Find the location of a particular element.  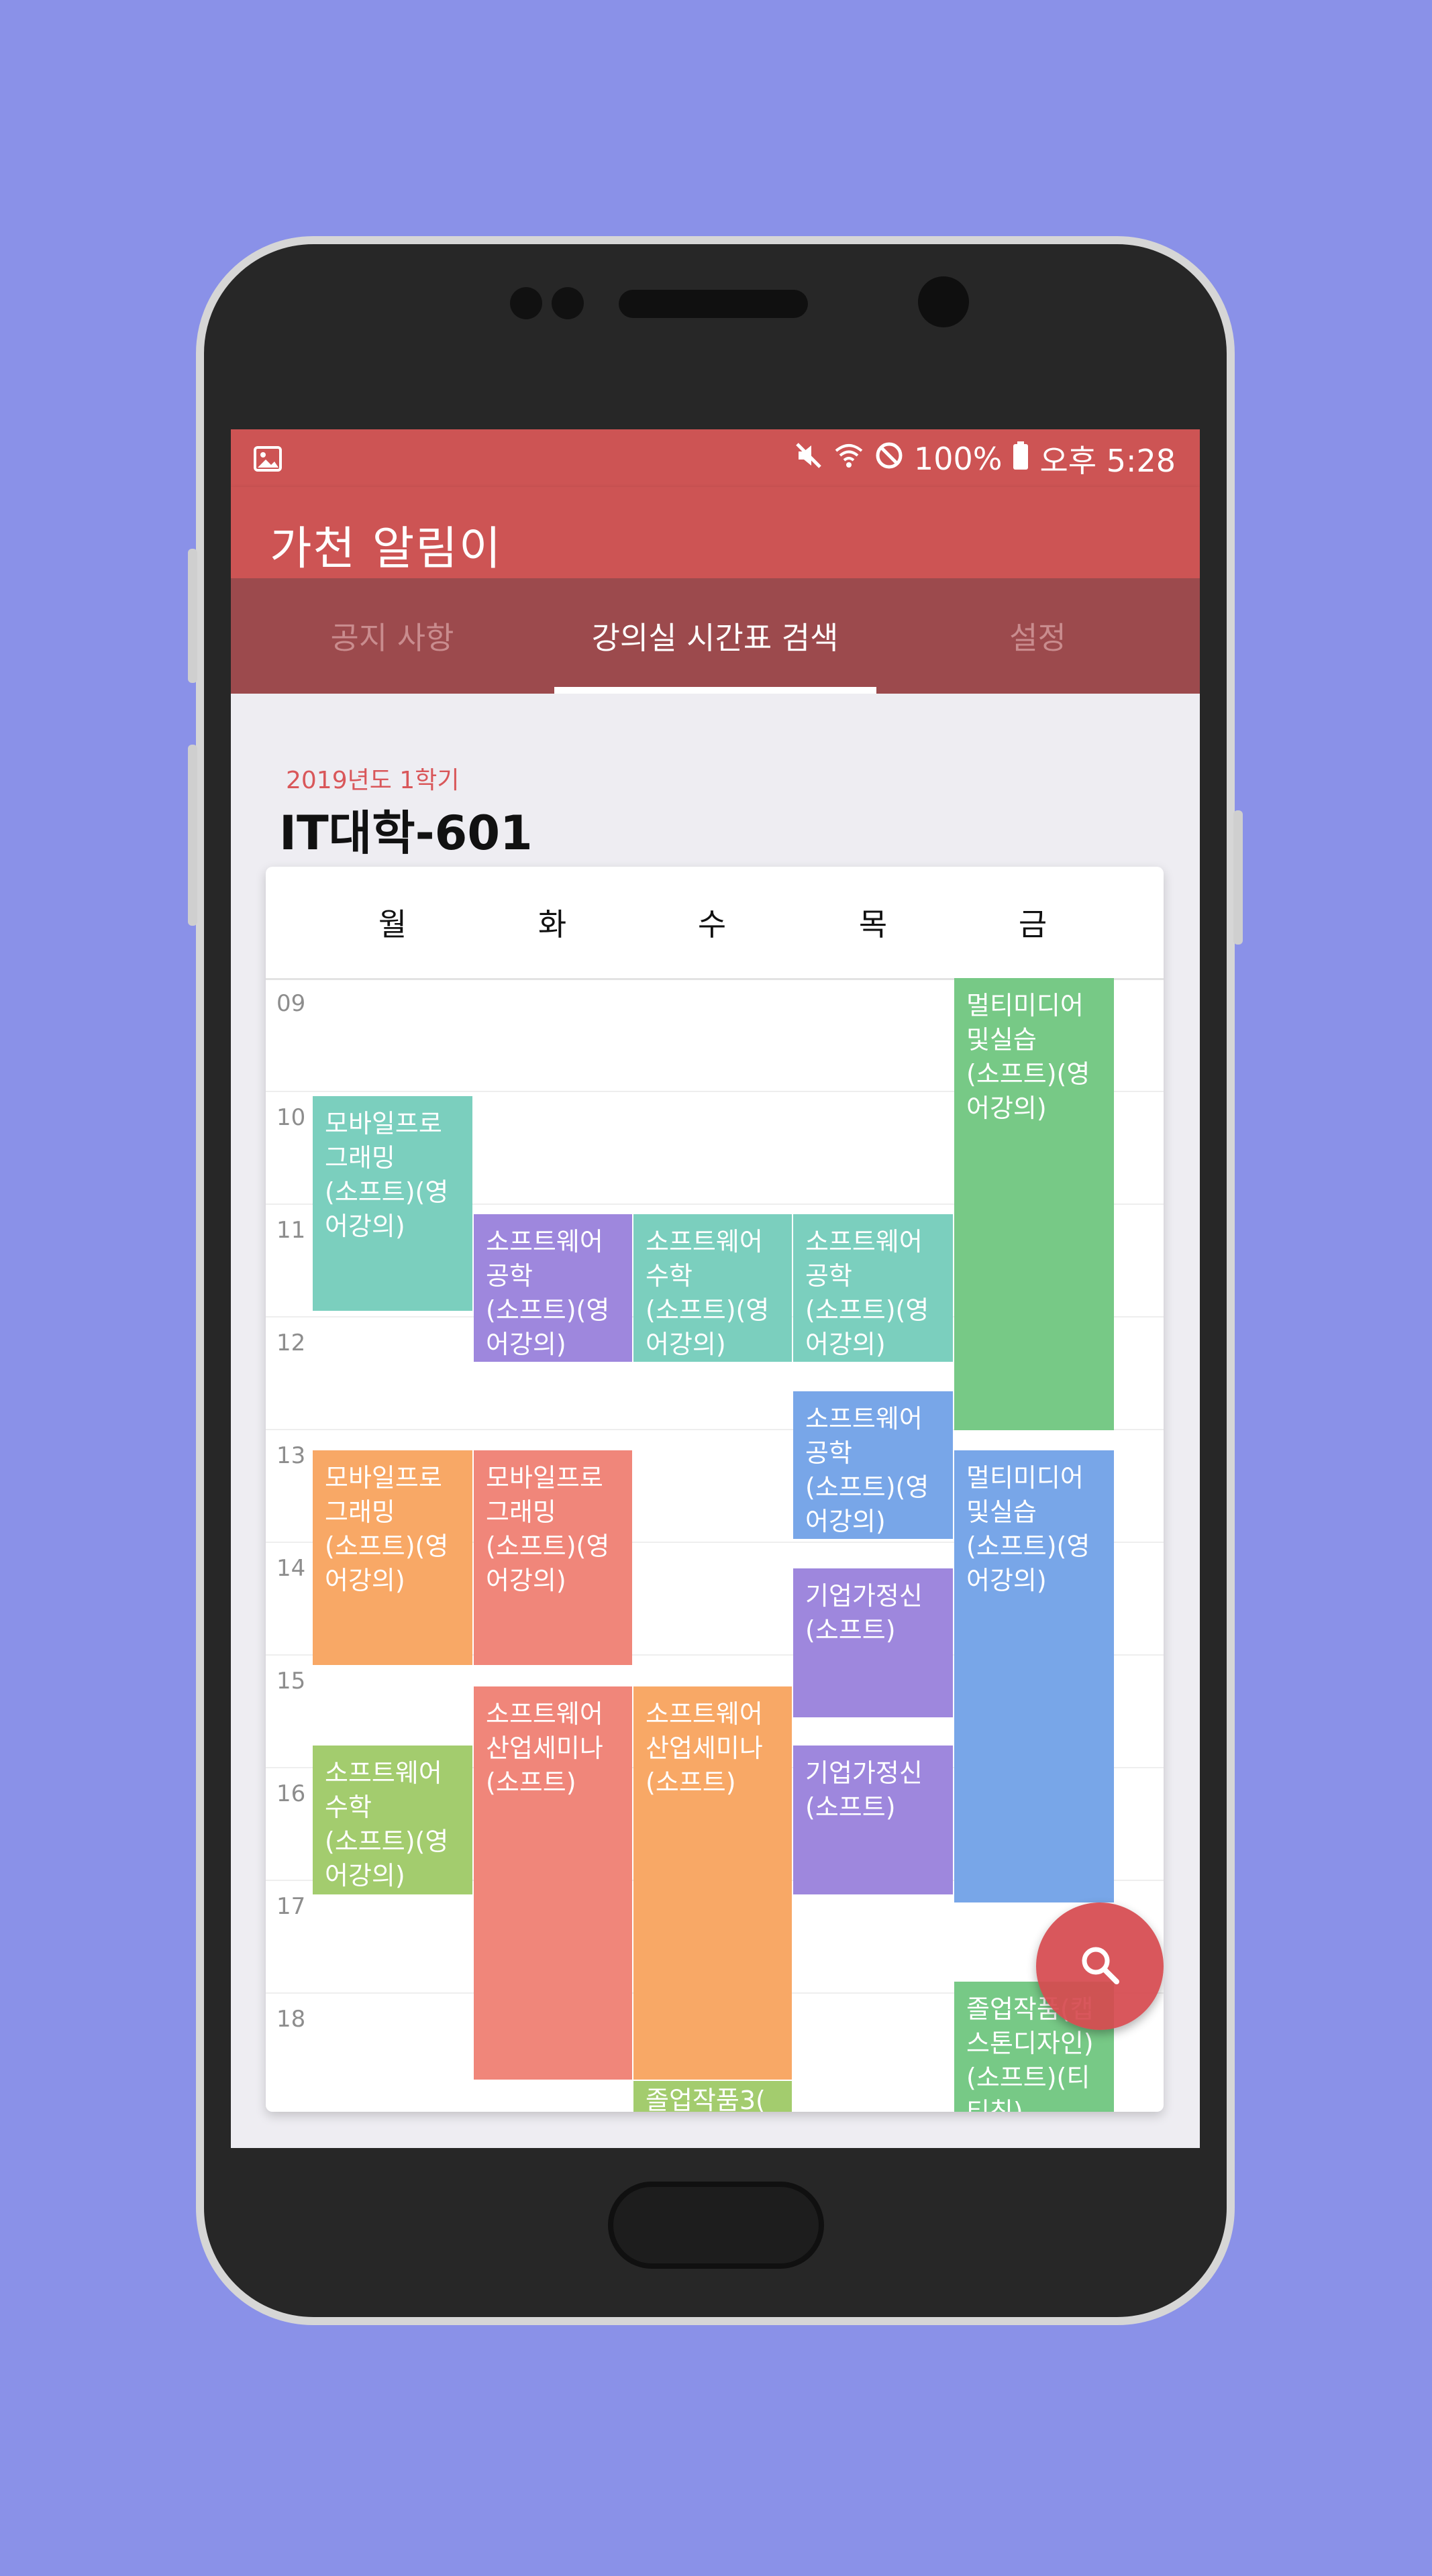

status-time: 오후 5:28 is located at coordinates (1107, 461).